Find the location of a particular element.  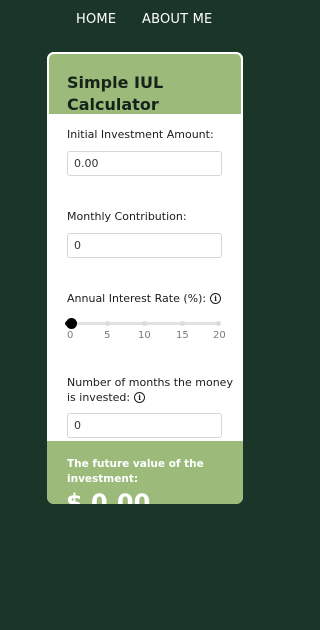

nav-about-link: ABOUT ME is located at coordinates (177, 20).